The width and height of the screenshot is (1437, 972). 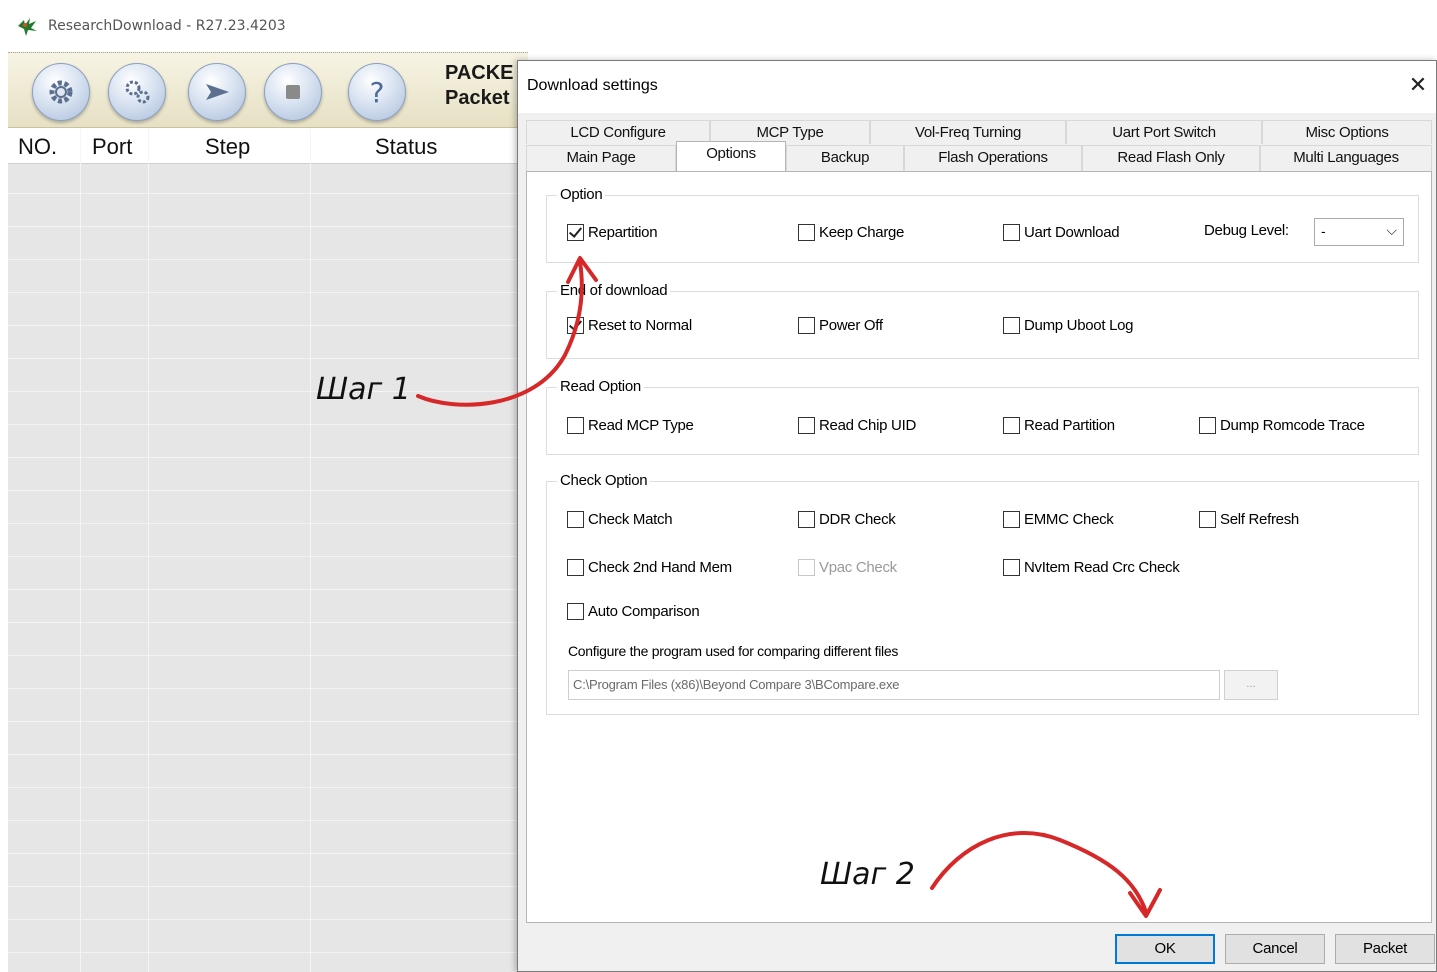 I want to click on grid-header: NO. Port Step Status, so click(x=268, y=146).